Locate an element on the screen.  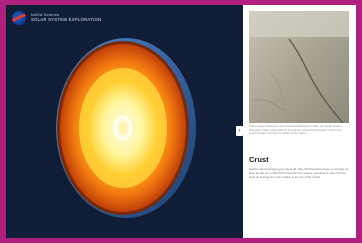
aerial-fault-image is located at coordinates (299, 67).